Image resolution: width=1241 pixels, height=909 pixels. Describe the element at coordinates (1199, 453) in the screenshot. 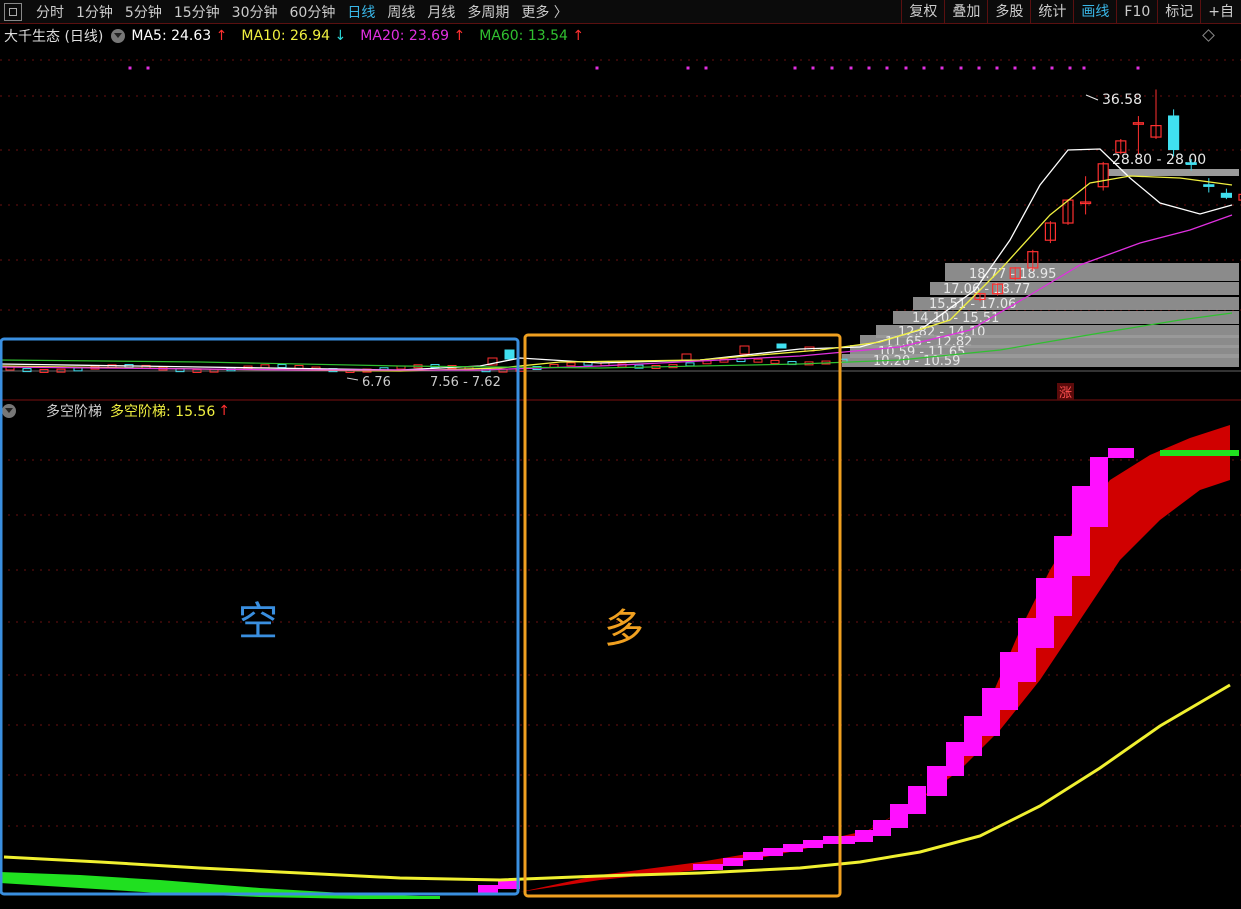

I see `green-step` at that location.